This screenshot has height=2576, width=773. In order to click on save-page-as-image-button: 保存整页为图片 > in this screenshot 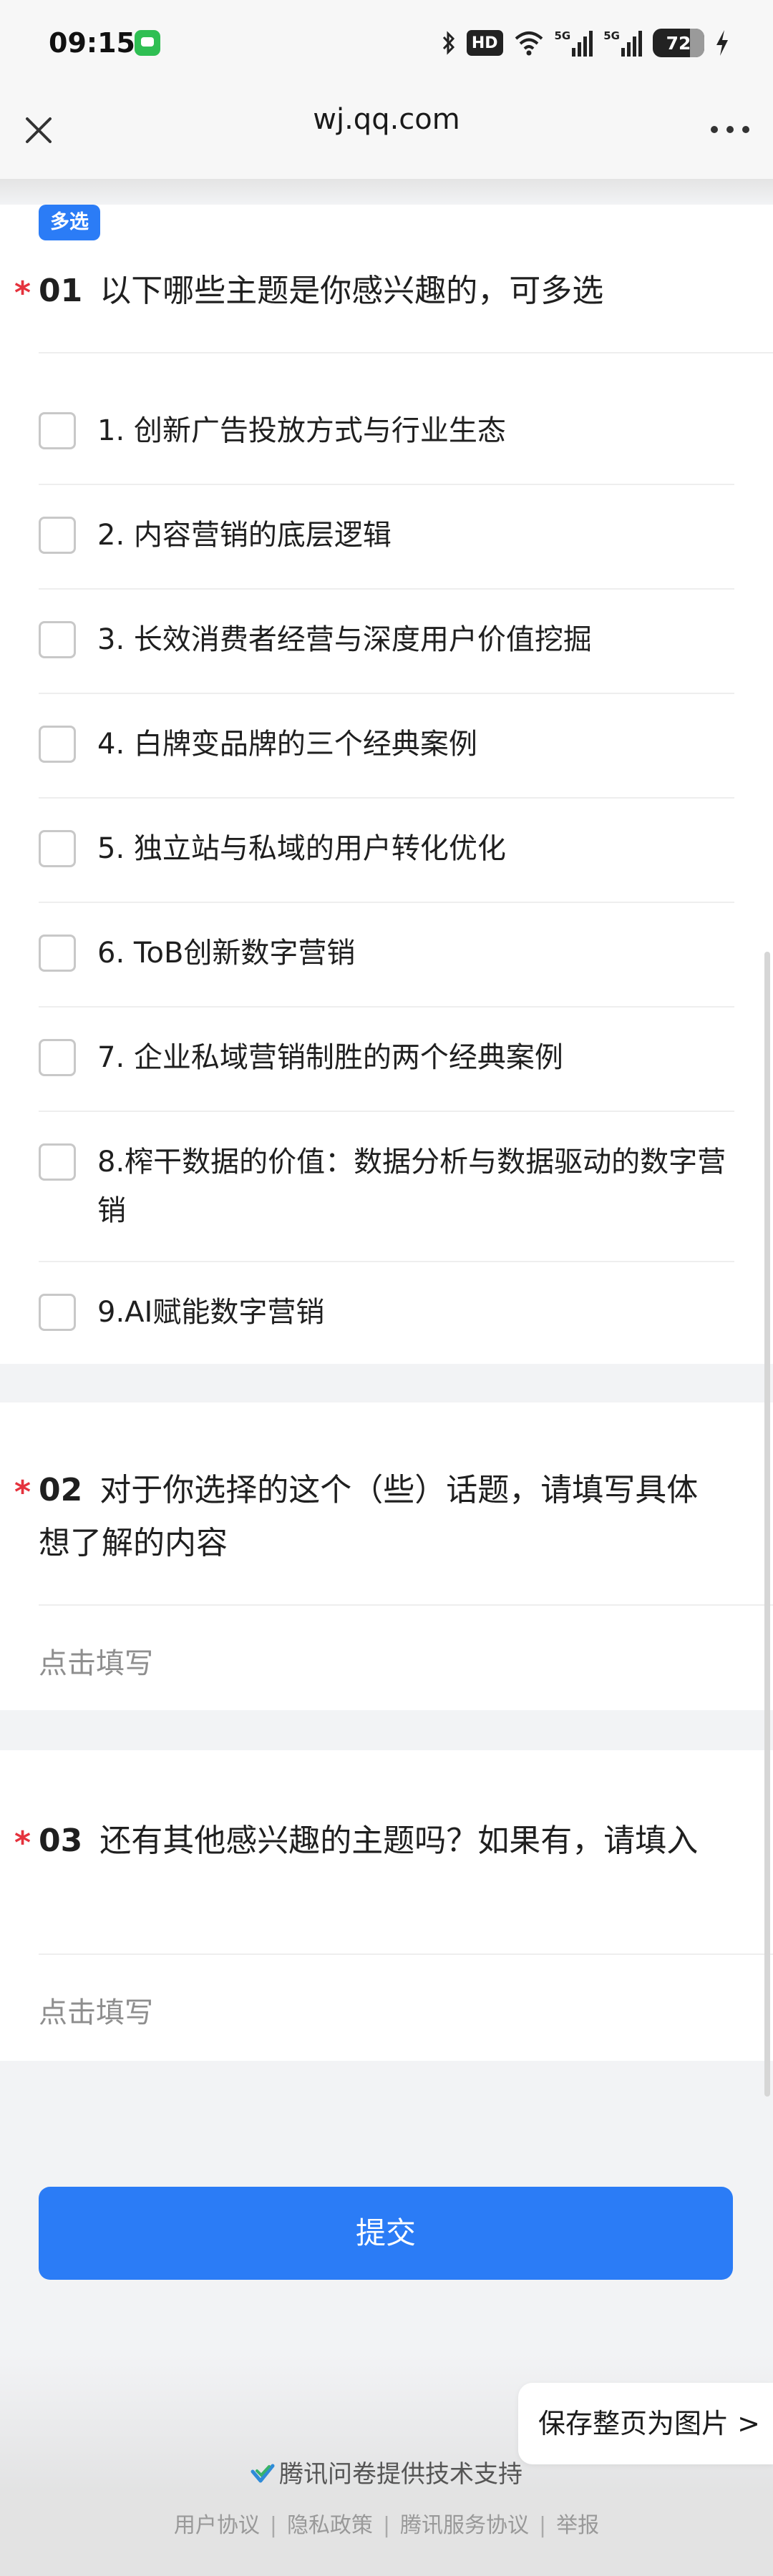, I will do `click(645, 2423)`.